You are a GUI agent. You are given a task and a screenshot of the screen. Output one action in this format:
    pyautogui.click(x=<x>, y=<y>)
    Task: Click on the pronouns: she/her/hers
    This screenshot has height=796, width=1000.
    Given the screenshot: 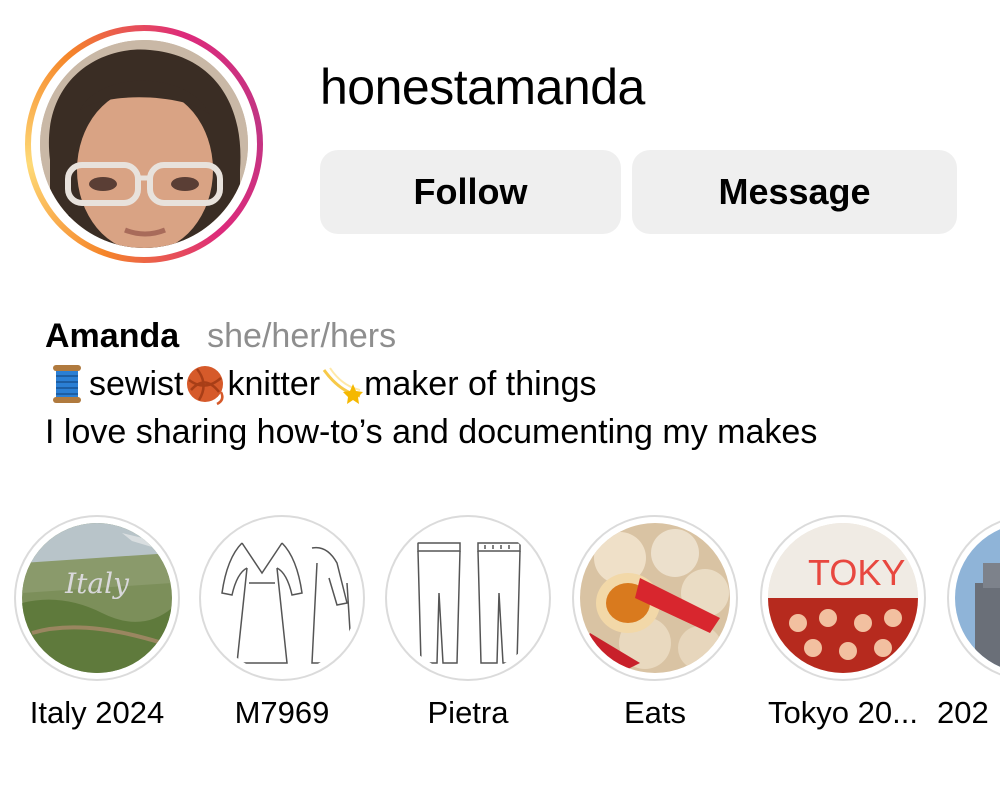 What is the action you would take?
    pyautogui.click(x=302, y=336)
    